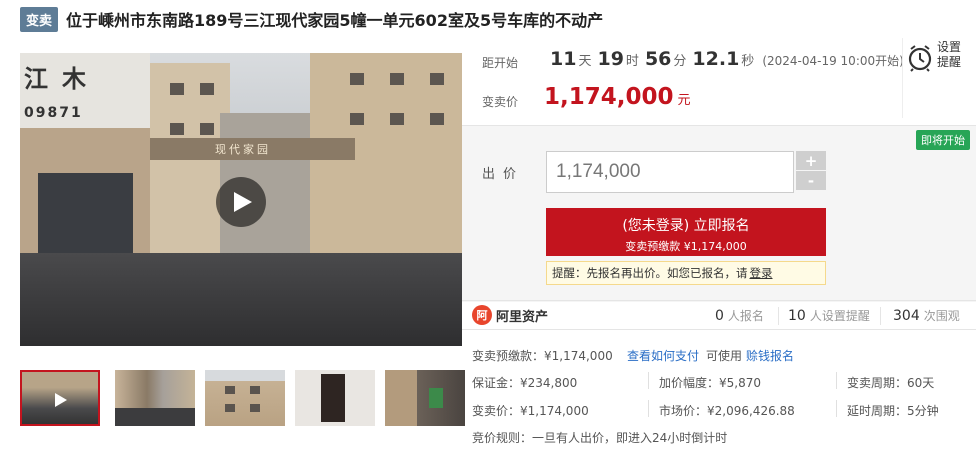 This screenshot has height=449, width=976. I want to click on stats-bar: 阿 阿里资产 0 人报名 10 人设置提醒 304 次围观, so click(719, 315).